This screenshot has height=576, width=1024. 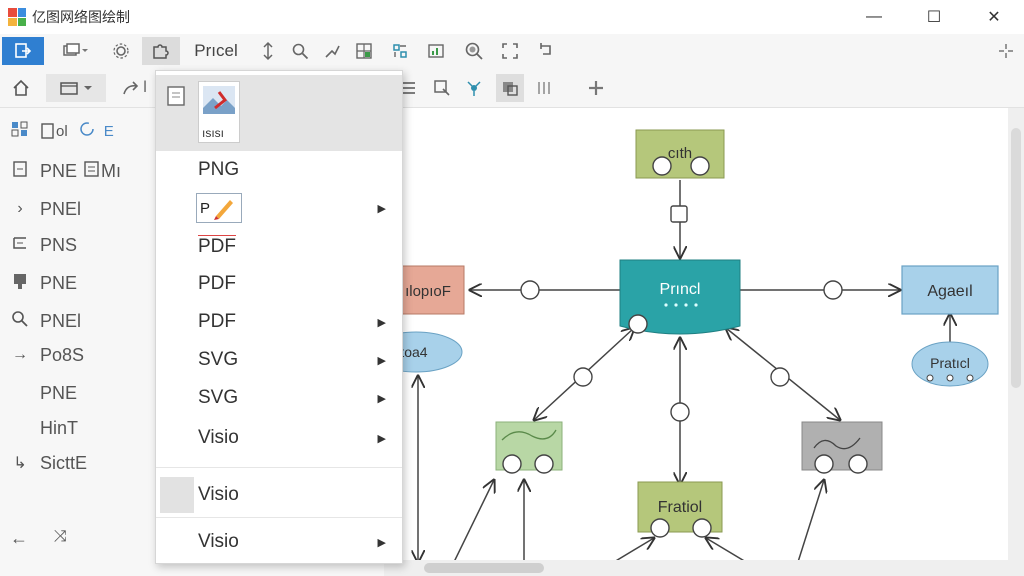 I want to click on style-dropdown: Prıcel, so click(x=216, y=51).